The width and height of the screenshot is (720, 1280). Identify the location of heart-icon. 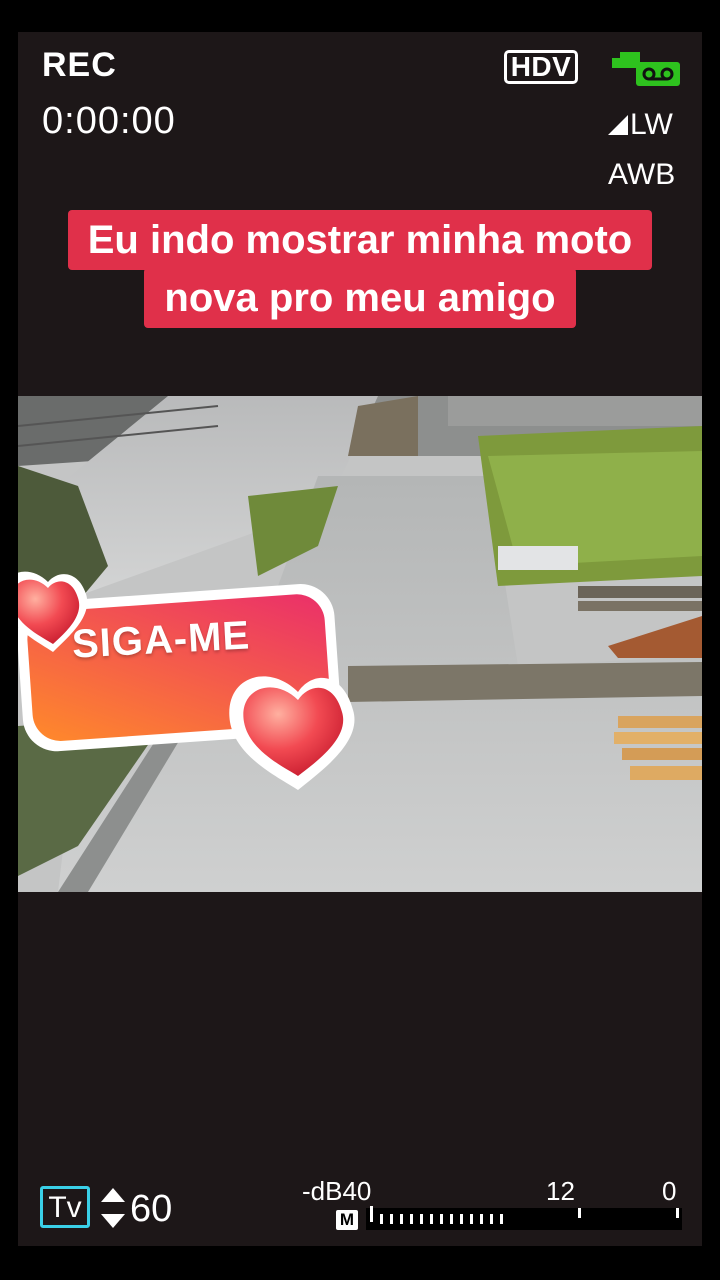
(292, 733).